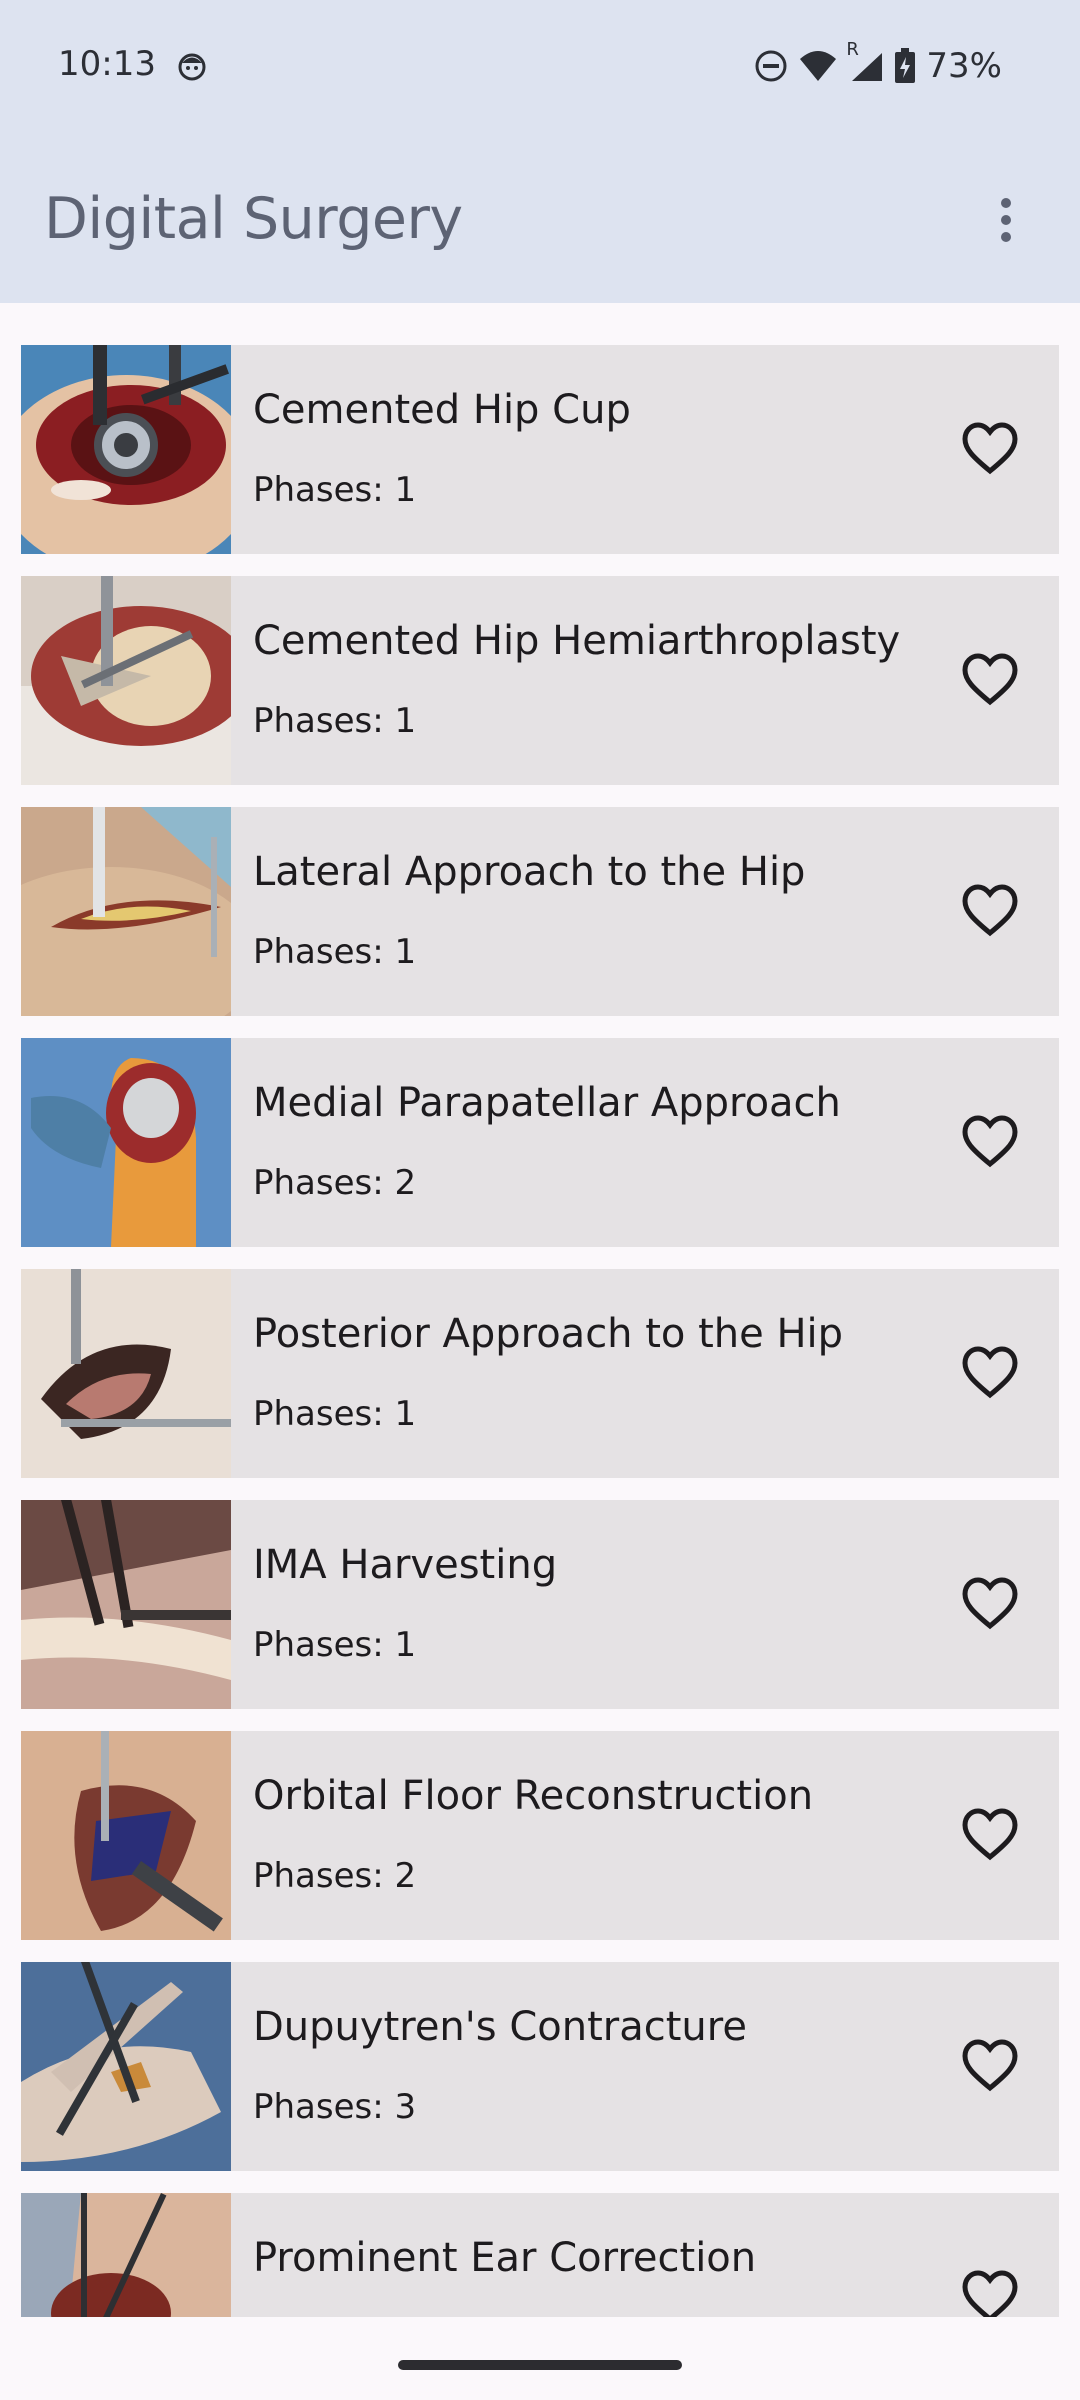 The height and width of the screenshot is (2400, 1080). I want to click on procedure-title: Dupuytren's Contracture, so click(500, 2027).